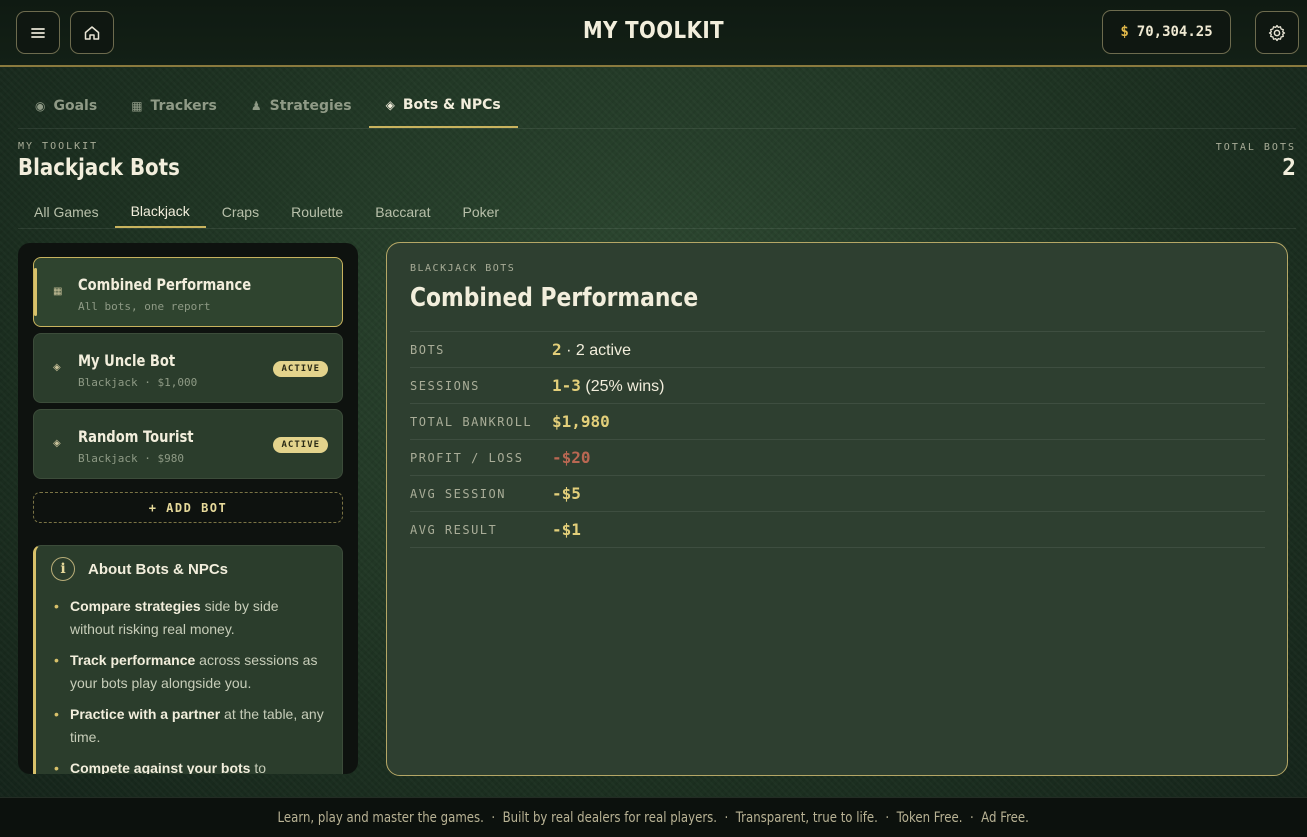  What do you see at coordinates (189, 765) in the screenshot?
I see `list-item: Compete against your bots to` at bounding box center [189, 765].